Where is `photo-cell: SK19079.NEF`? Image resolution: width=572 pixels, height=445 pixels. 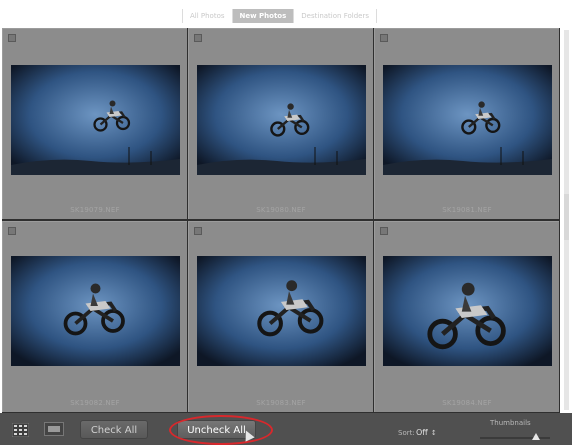
photo-cell: SK19079.NEF is located at coordinates (94, 123).